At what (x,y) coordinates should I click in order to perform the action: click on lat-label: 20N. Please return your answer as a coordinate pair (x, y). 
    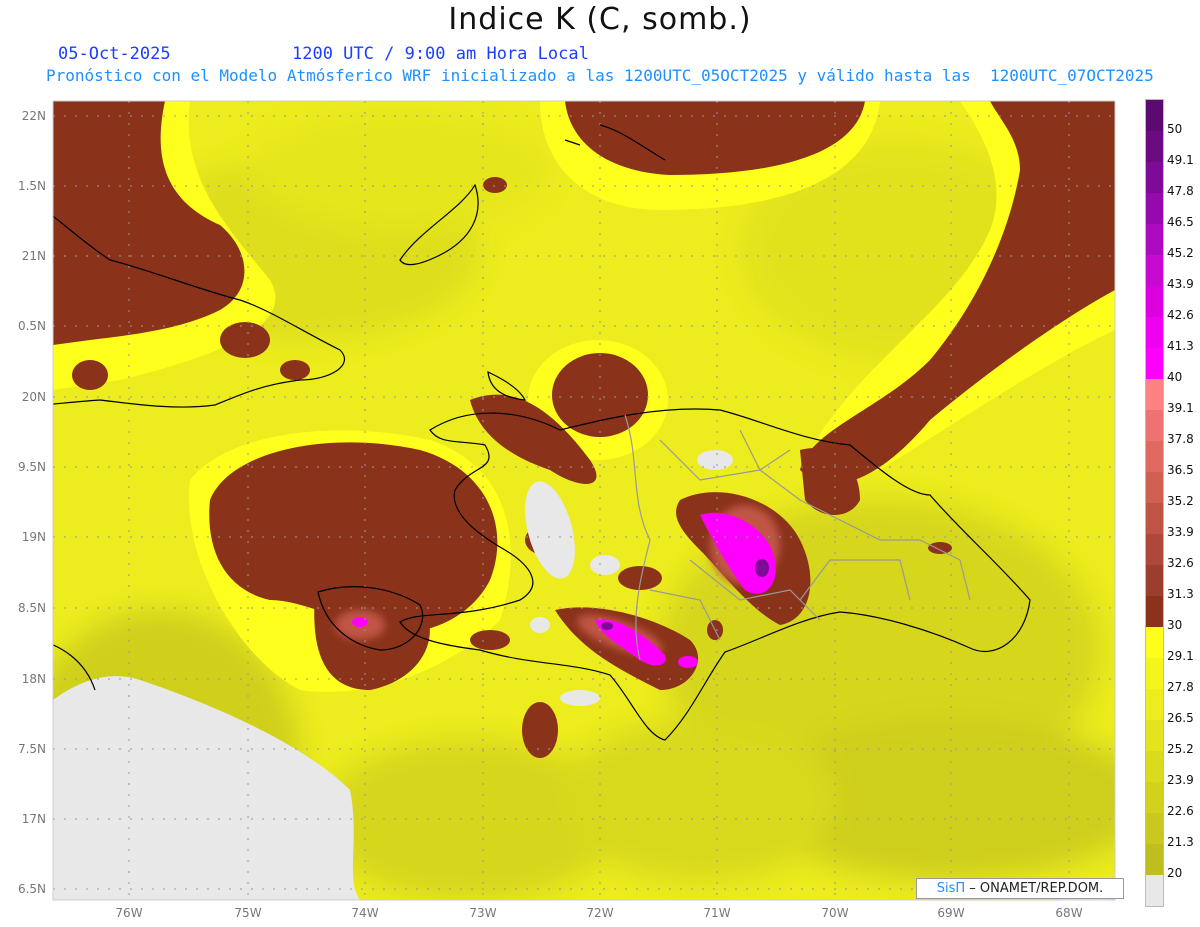
    Looking at the image, I should click on (33, 397).